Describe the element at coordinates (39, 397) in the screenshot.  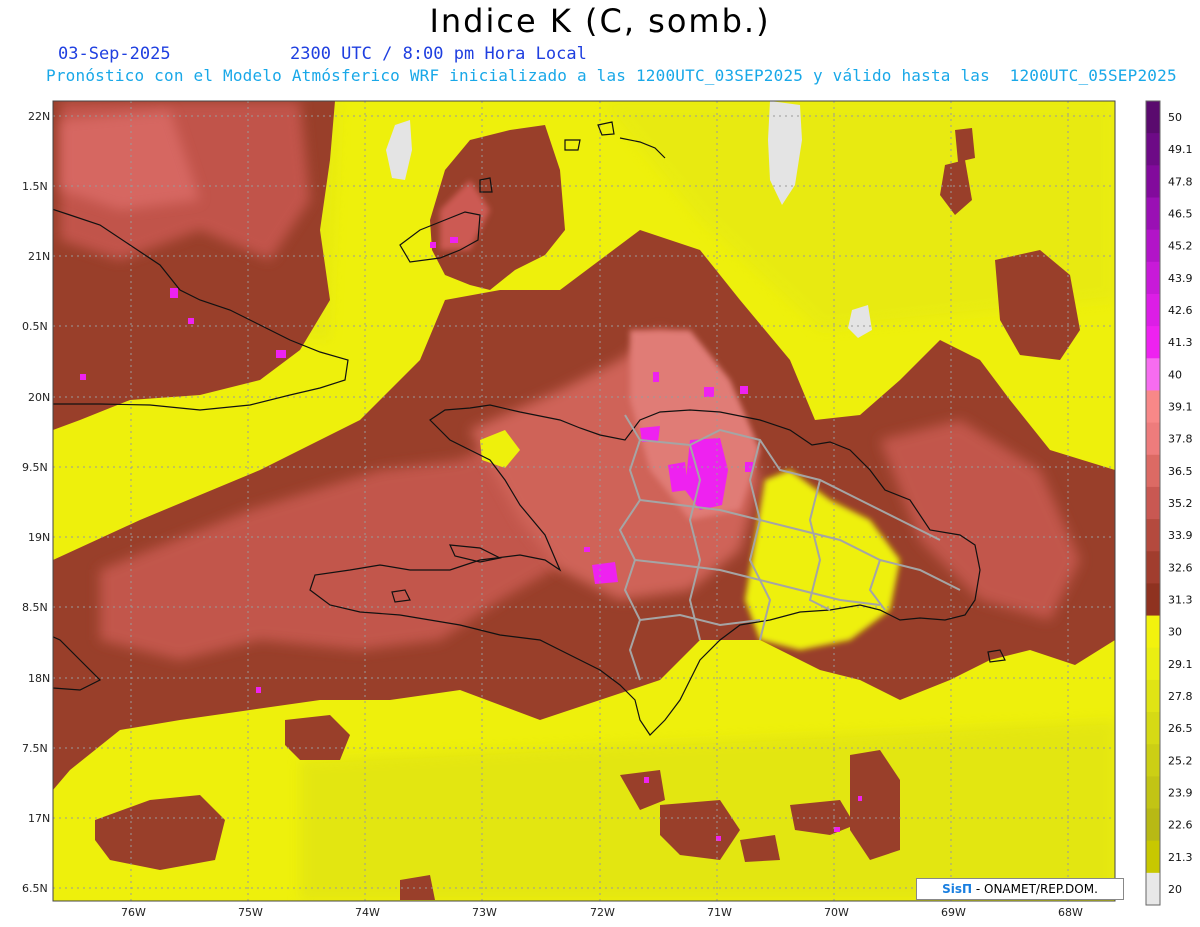
I see `lat-label: 20N` at that location.